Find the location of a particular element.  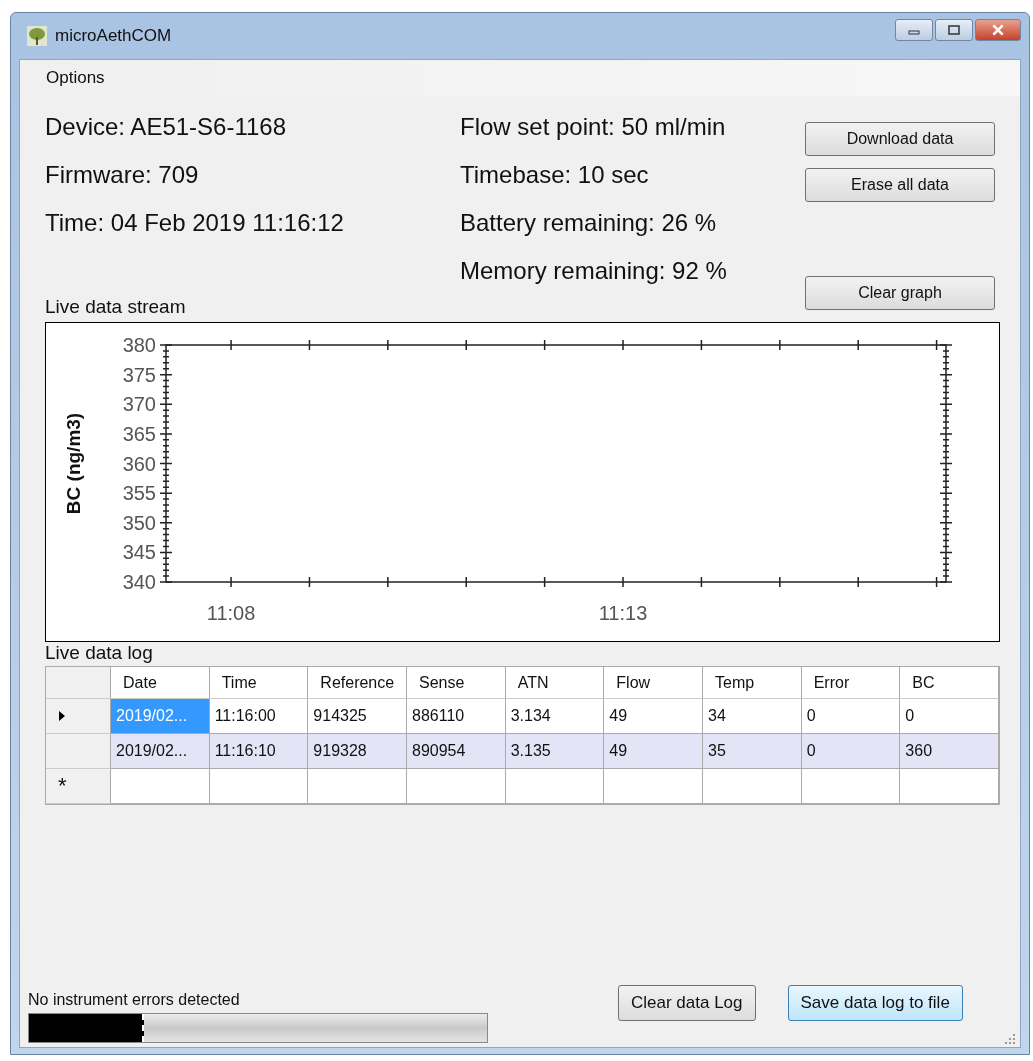

table-cell: 11:16:10 is located at coordinates (259, 751).